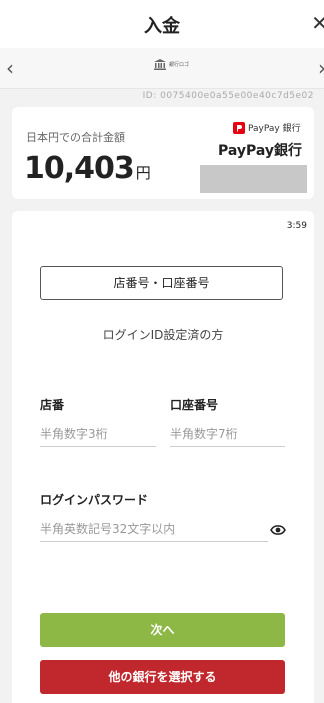 The image size is (324, 703). I want to click on password-label: ログインパスワード, so click(94, 500).